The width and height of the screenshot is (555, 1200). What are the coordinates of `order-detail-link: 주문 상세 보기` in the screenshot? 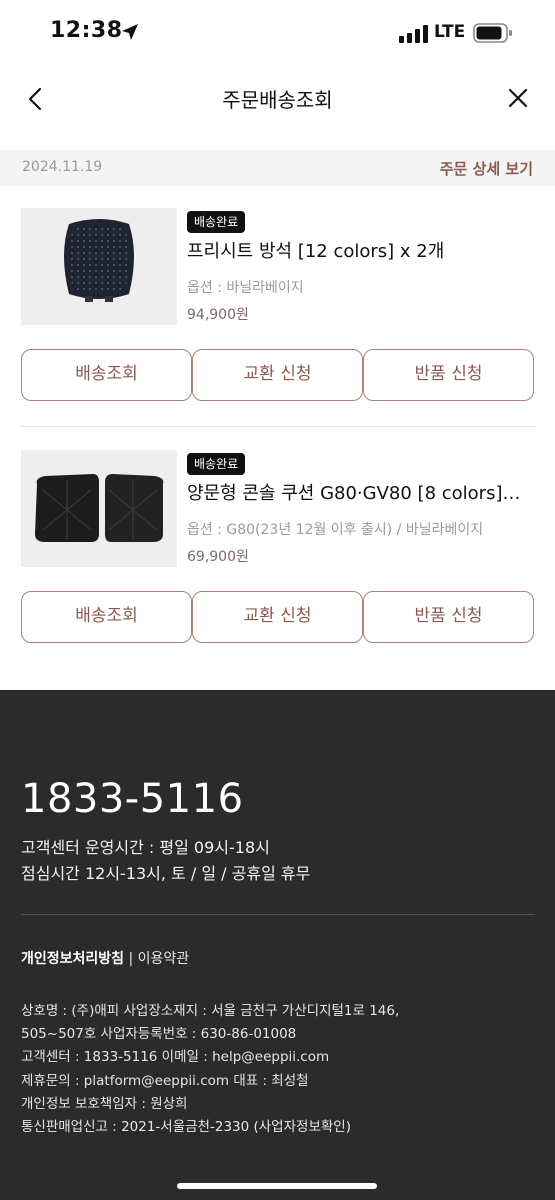 It's located at (486, 168).